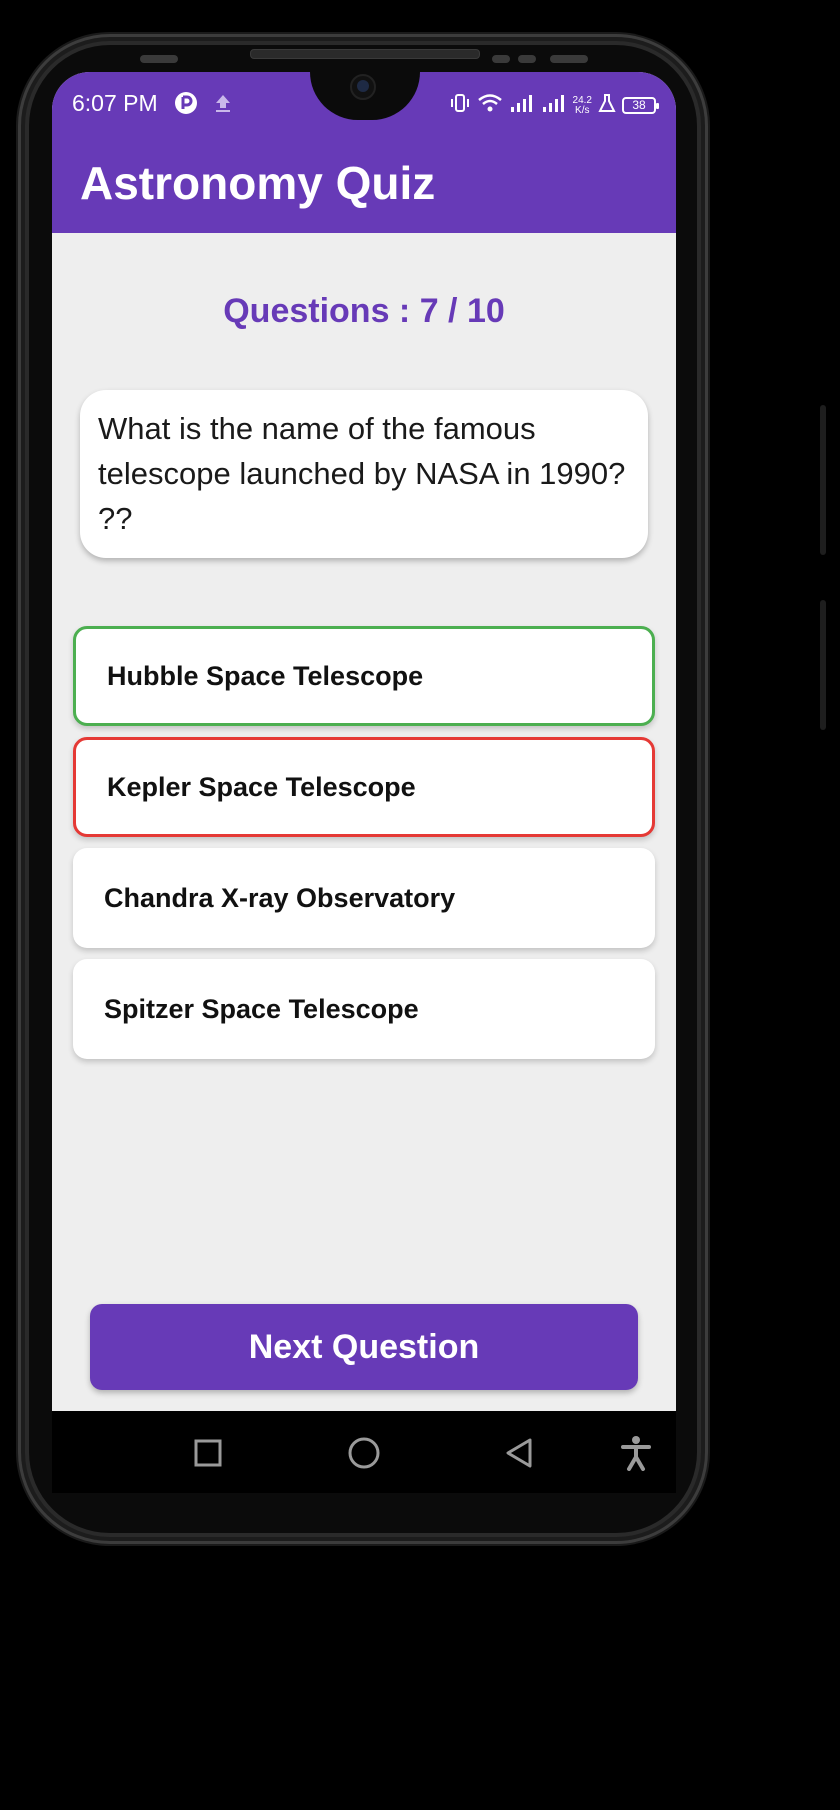 This screenshot has height=1810, width=840. Describe the element at coordinates (265, 675) in the screenshot. I see `answer-option-label: Hubble Space Telescope` at that location.